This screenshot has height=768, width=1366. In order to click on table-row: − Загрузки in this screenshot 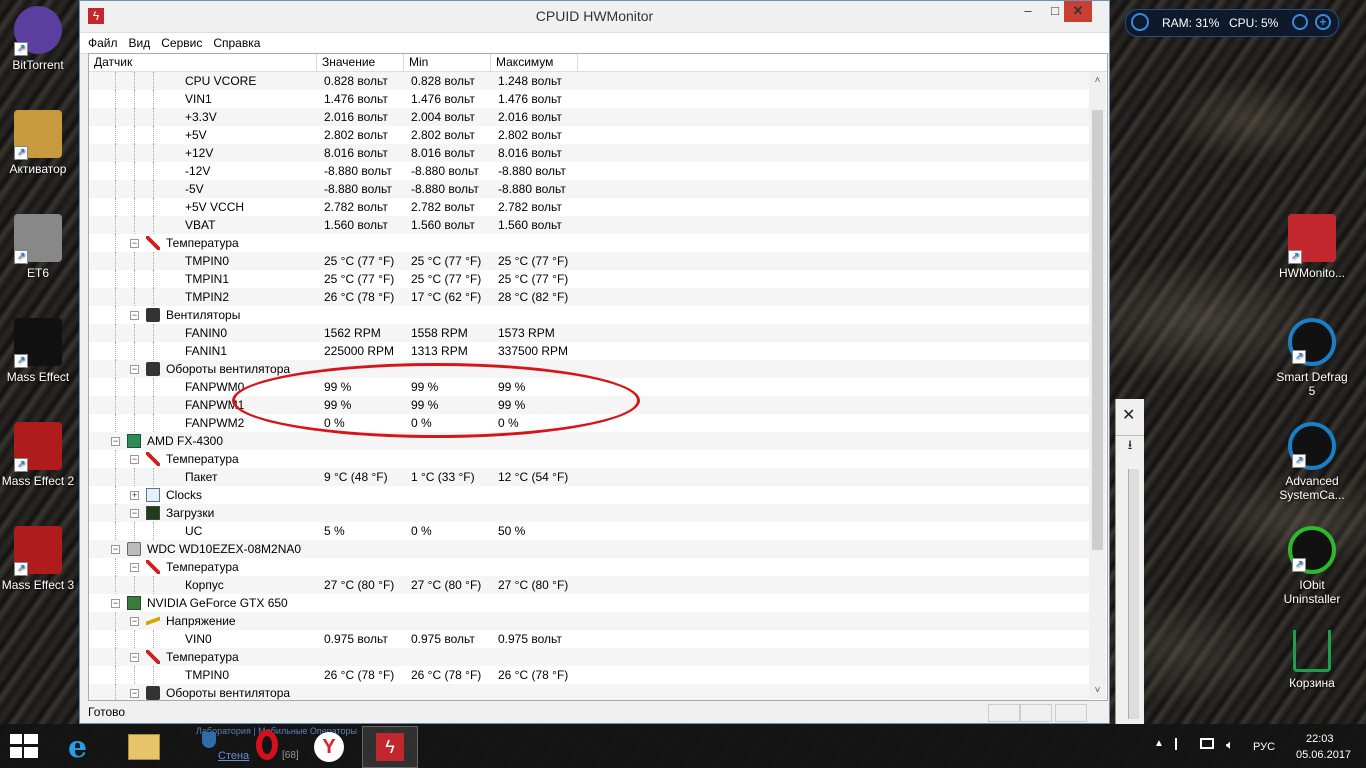, I will do `click(589, 513)`.